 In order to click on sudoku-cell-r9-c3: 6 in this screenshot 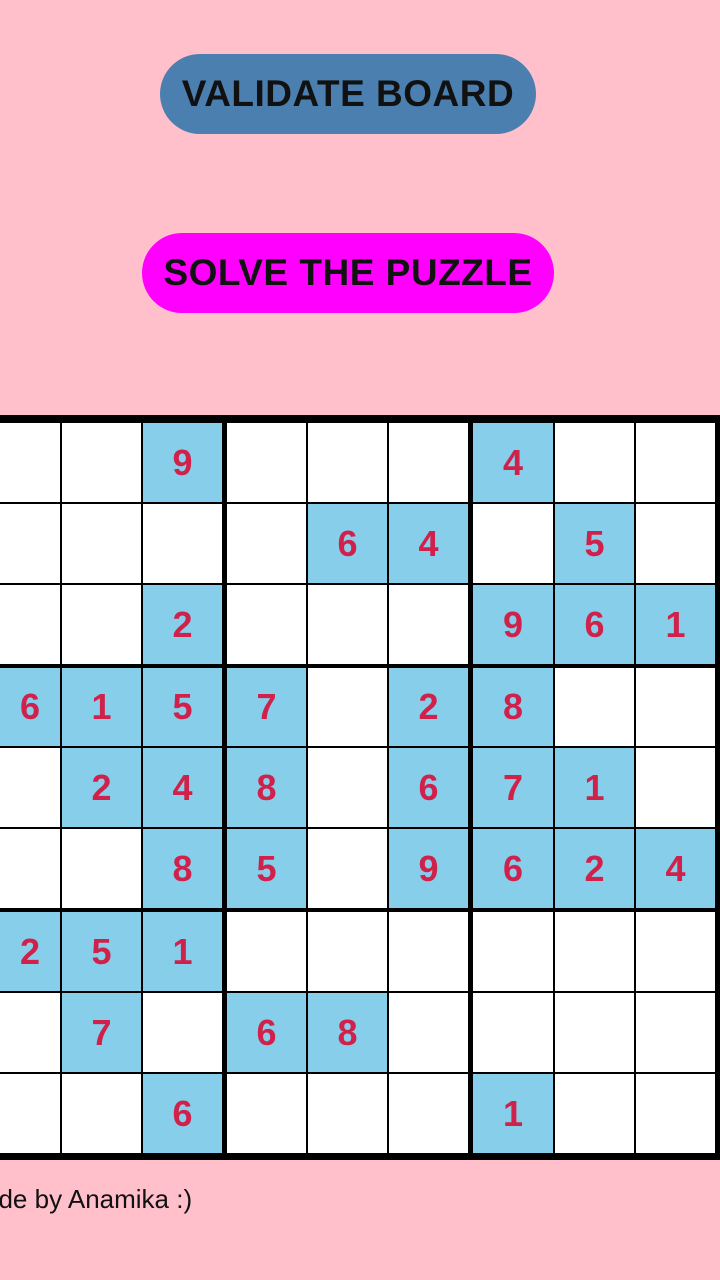, I will do `click(182, 1113)`.